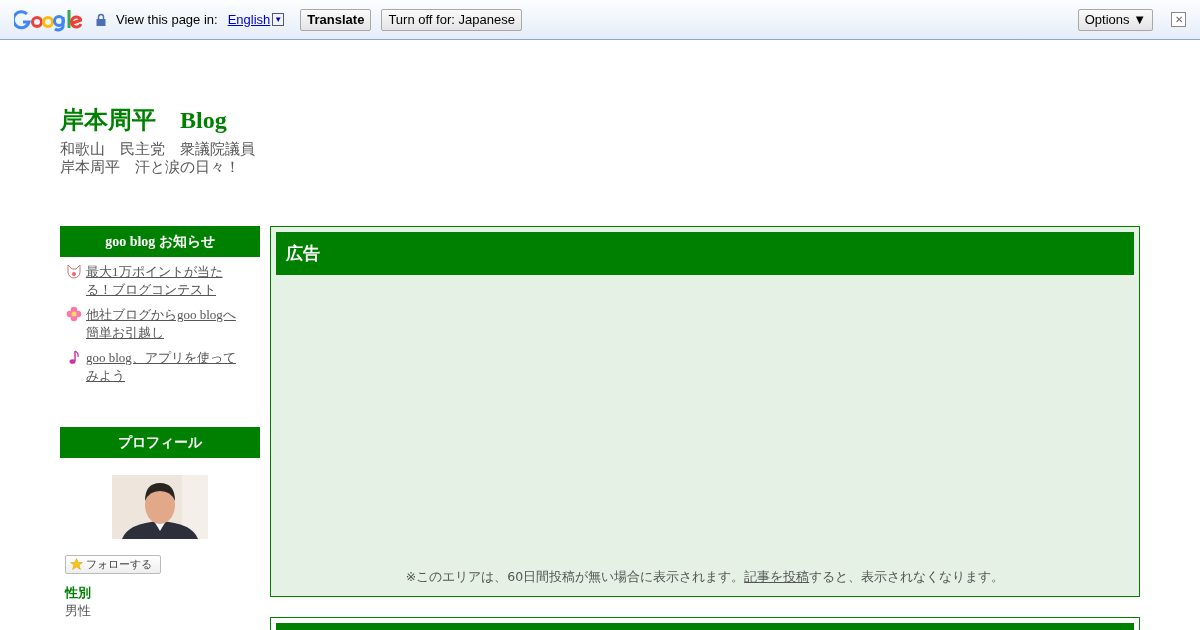  I want to click on notice-link: goo blog、アプリを使ってみよう, so click(166, 367).